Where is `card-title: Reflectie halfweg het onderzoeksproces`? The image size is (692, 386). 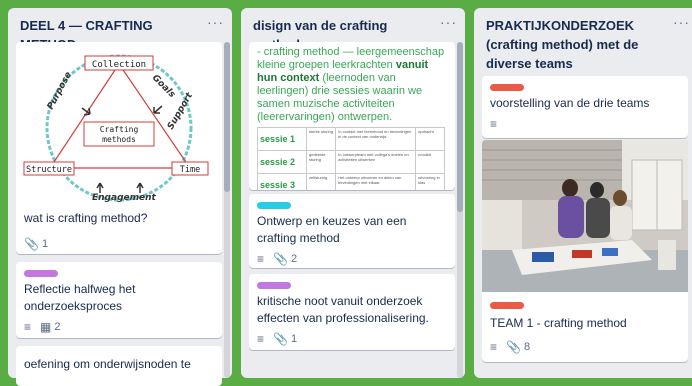 card-title: Reflectie halfweg het onderzoeksproces is located at coordinates (80, 297).